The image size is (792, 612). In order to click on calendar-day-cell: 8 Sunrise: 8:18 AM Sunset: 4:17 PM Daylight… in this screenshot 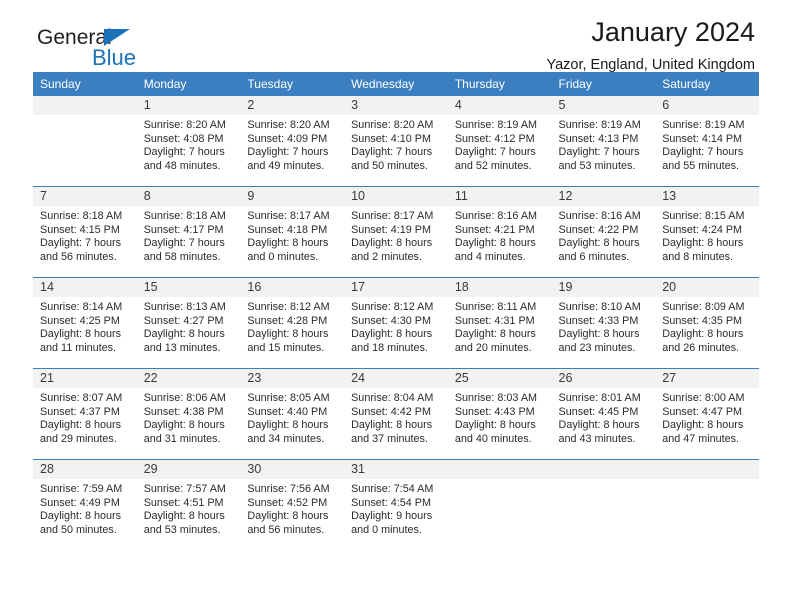, I will do `click(188, 232)`.